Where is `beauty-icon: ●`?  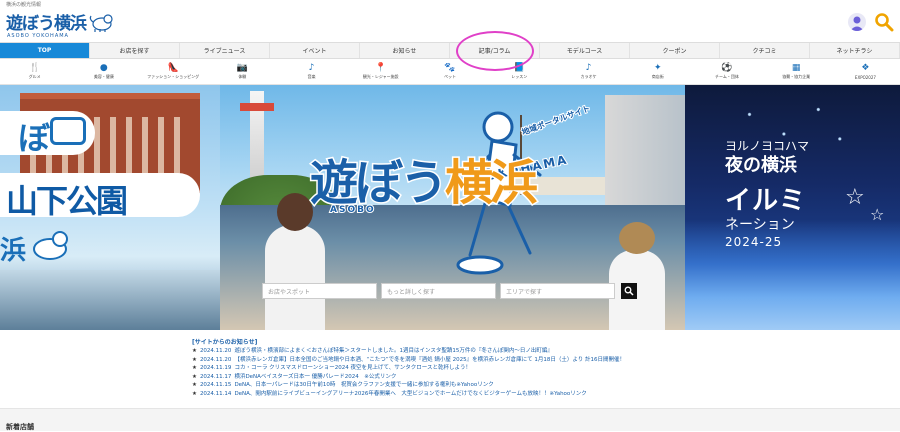 beauty-icon: ● is located at coordinates (103, 67).